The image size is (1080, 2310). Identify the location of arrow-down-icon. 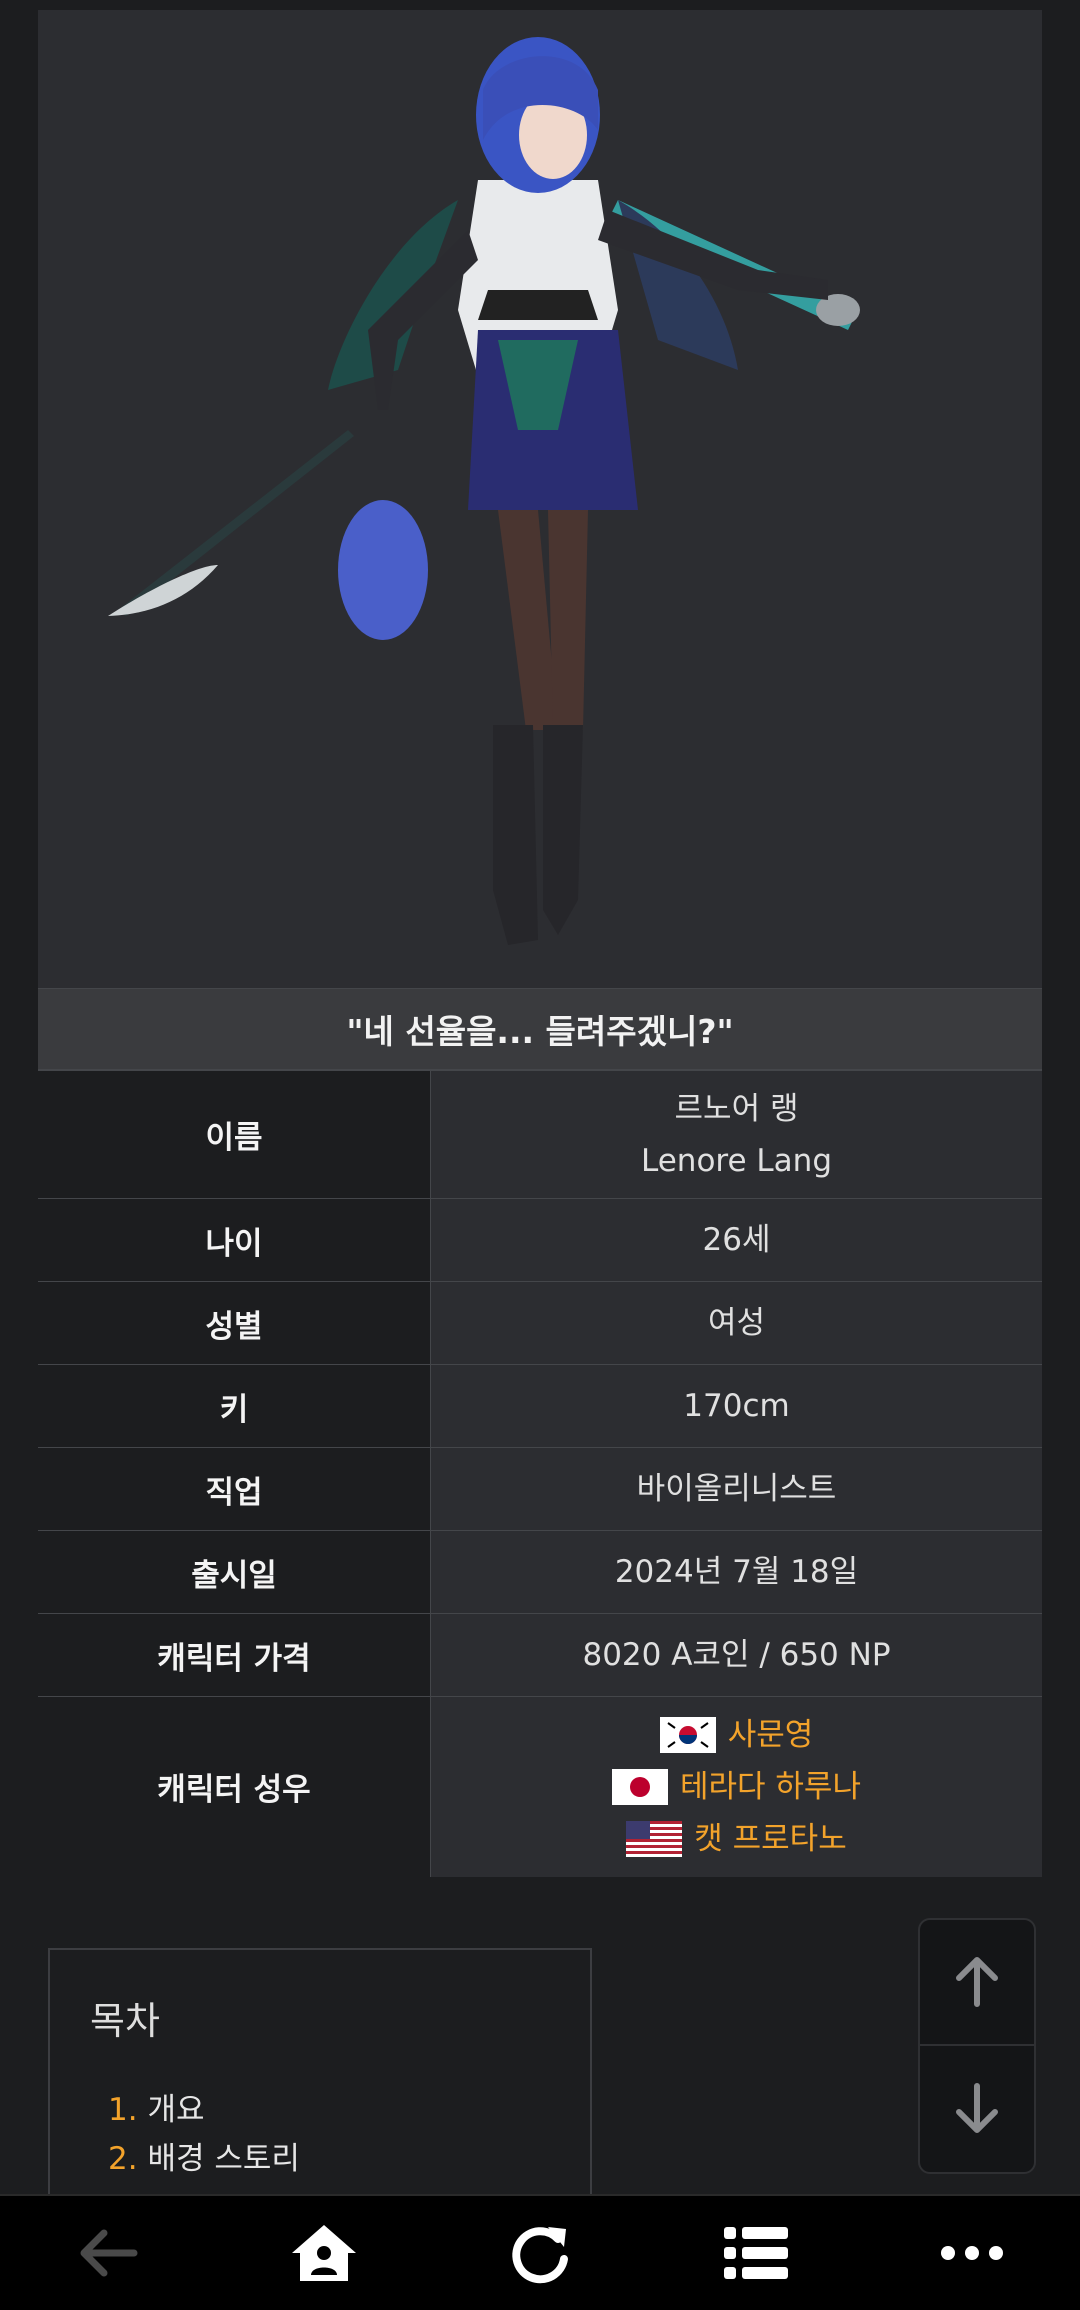
(977, 2108).